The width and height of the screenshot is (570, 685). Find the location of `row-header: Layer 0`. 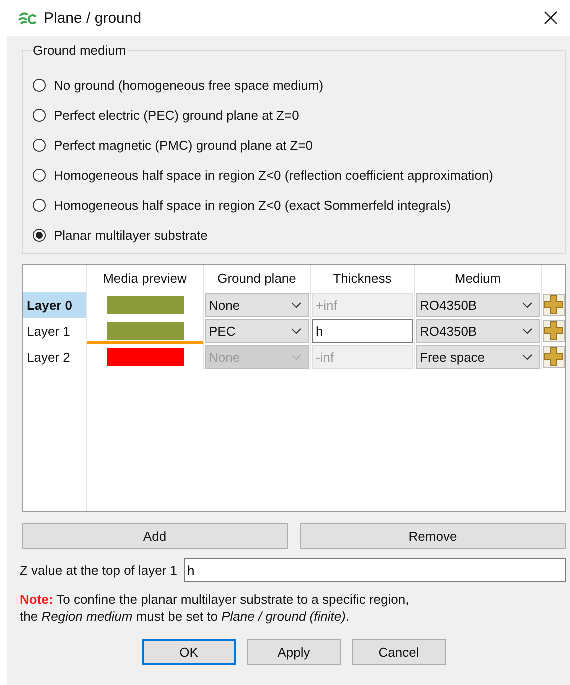

row-header: Layer 0 is located at coordinates (55, 305).